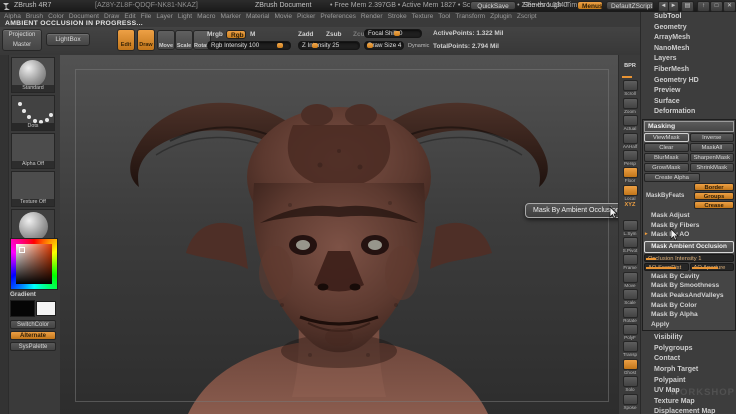 This screenshot has height=414, width=736. I want to click on lightbox-button: LightBox, so click(68, 39).